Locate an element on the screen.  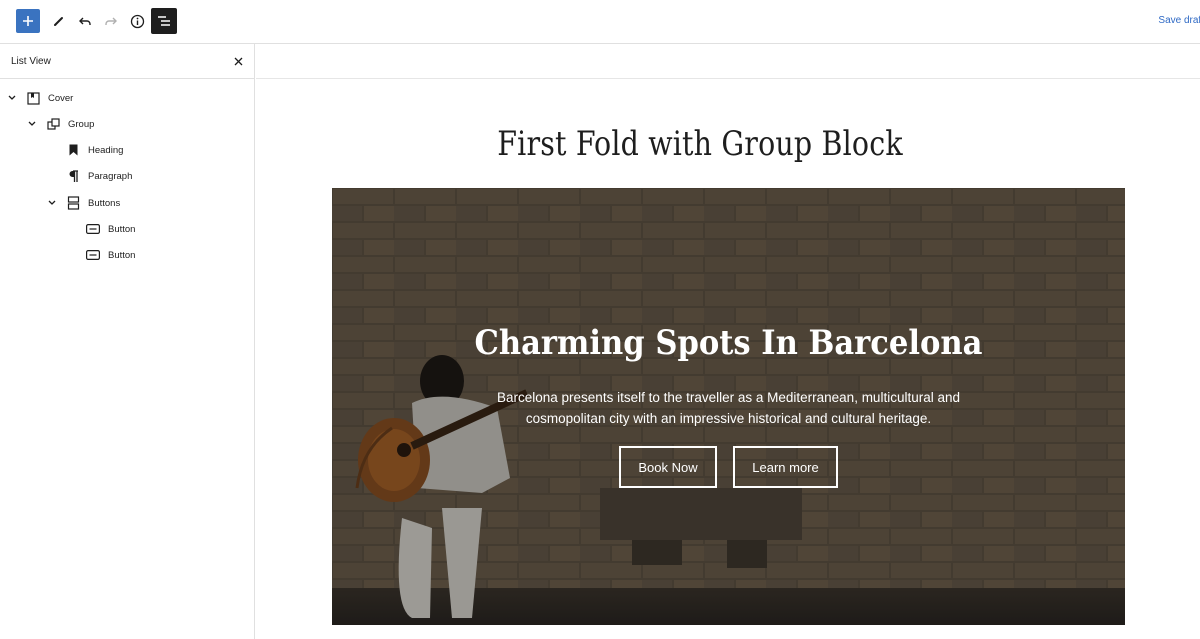
list-item-cover: Cover is located at coordinates (39, 98).